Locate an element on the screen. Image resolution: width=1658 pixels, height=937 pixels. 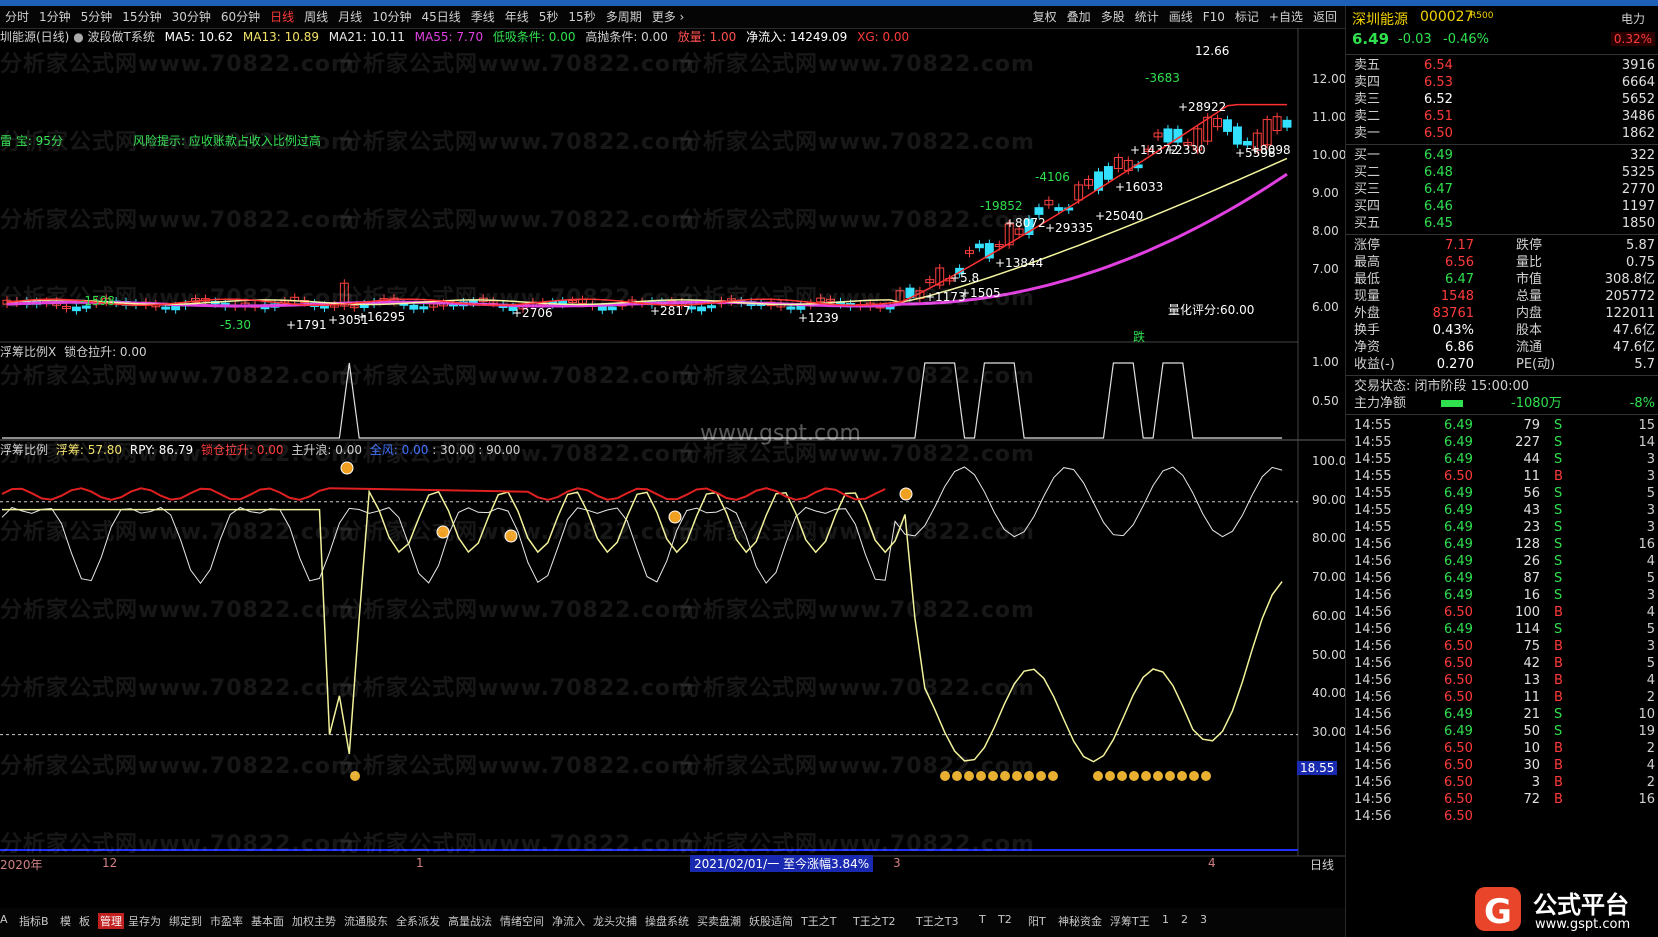
tick-volume: 16 is located at coordinates (1531, 595).